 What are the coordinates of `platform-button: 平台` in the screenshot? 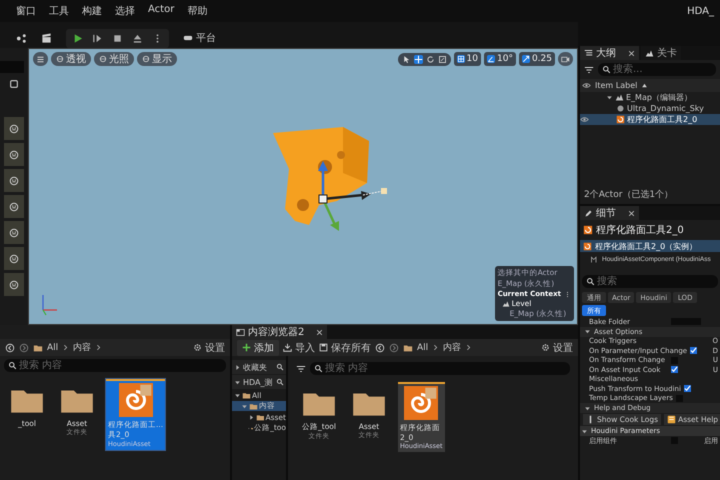 It's located at (199, 38).